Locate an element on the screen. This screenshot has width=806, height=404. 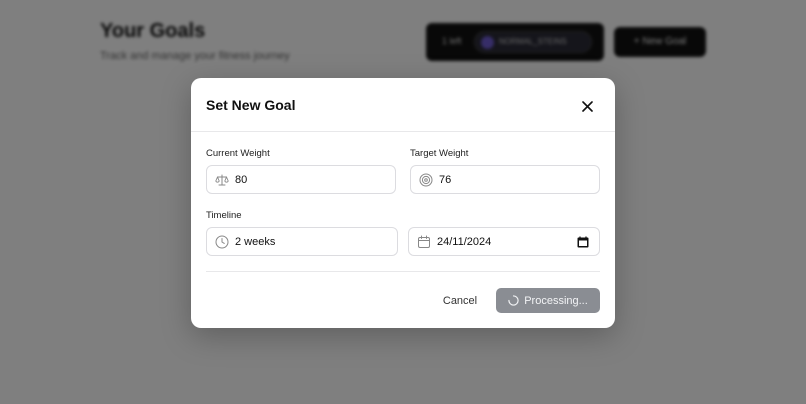
date-value: 24/11/2024 is located at coordinates (464, 242).